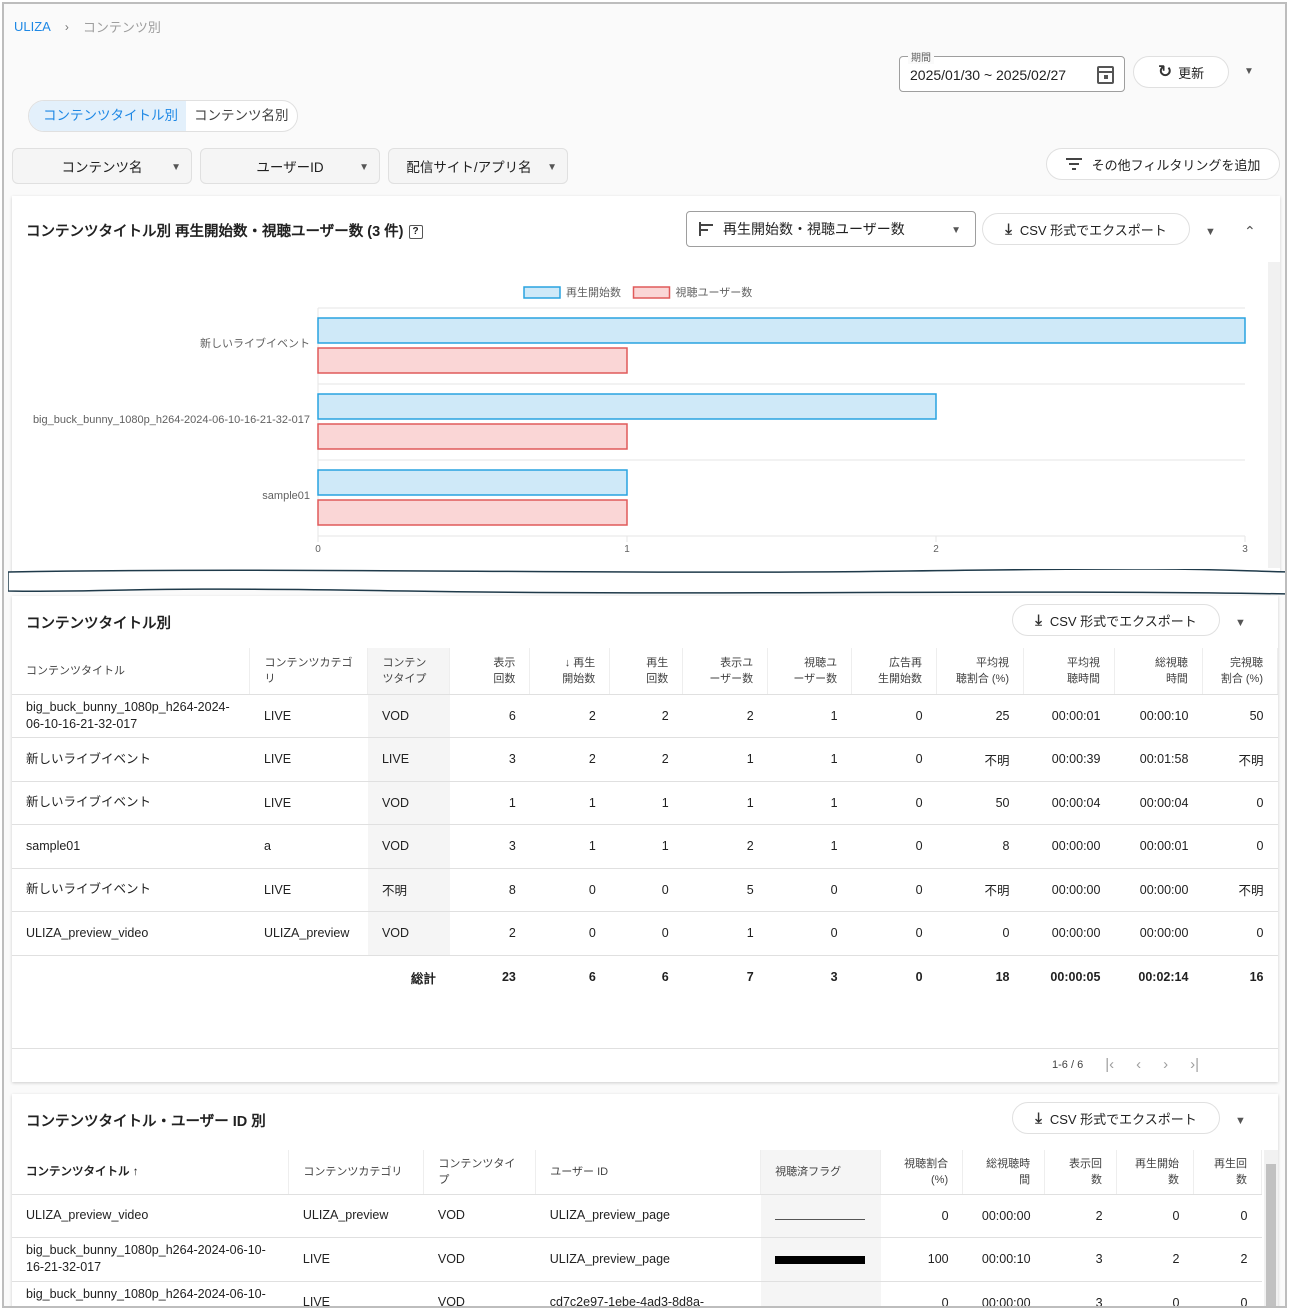  I want to click on table2-export-menu-caret-icon: ▼, so click(1240, 1121).